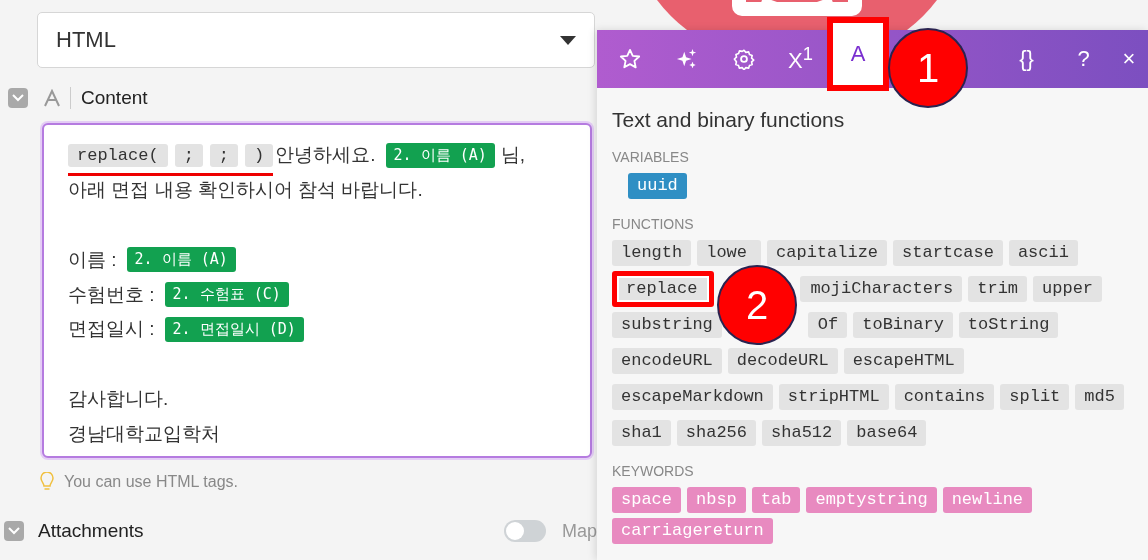  Describe the element at coordinates (629, 59) in the screenshot. I see `star-icon` at that location.